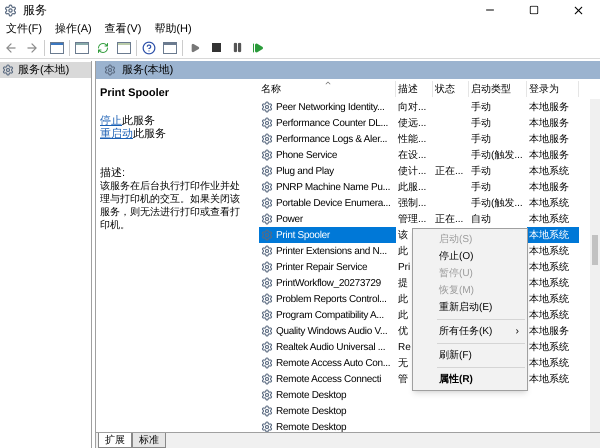 Image resolution: width=600 pixels, height=448 pixels. What do you see at coordinates (348, 70) in the screenshot?
I see `panel-header: 服务(本地)` at bounding box center [348, 70].